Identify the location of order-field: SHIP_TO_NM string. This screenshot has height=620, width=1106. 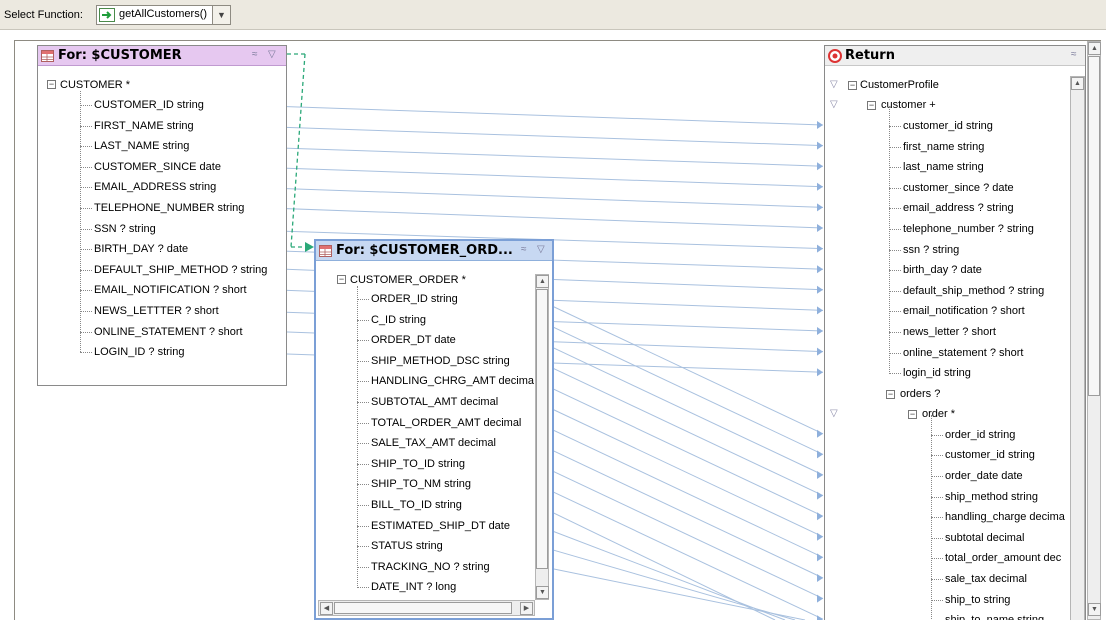
(421, 484).